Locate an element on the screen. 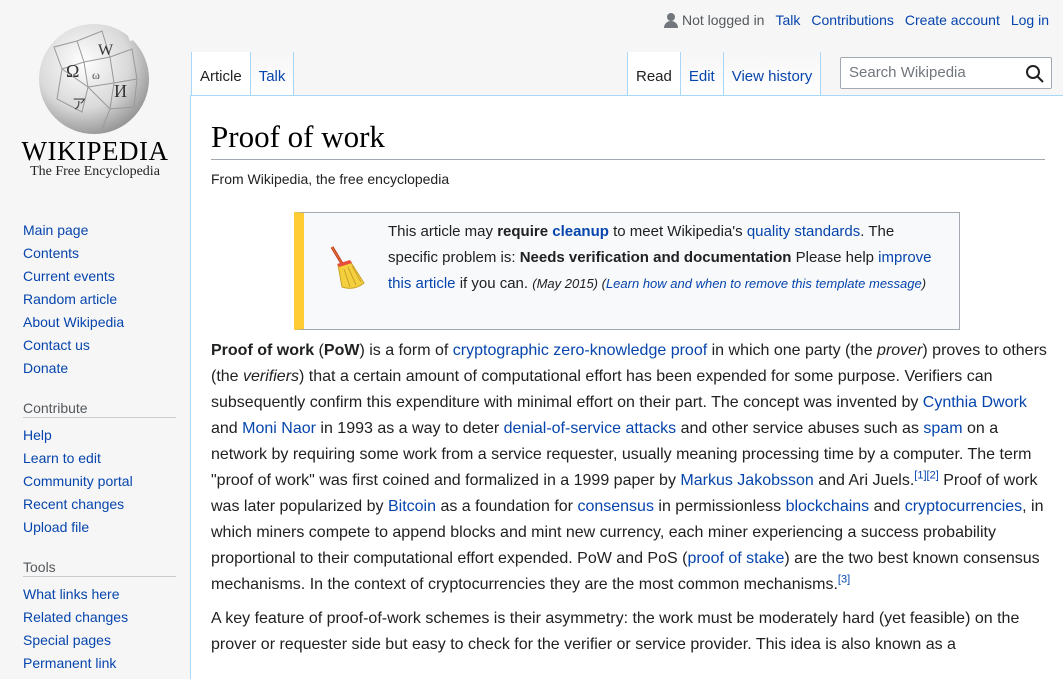 The height and width of the screenshot is (679, 1063). contributions-link: Contributions is located at coordinates (852, 20).